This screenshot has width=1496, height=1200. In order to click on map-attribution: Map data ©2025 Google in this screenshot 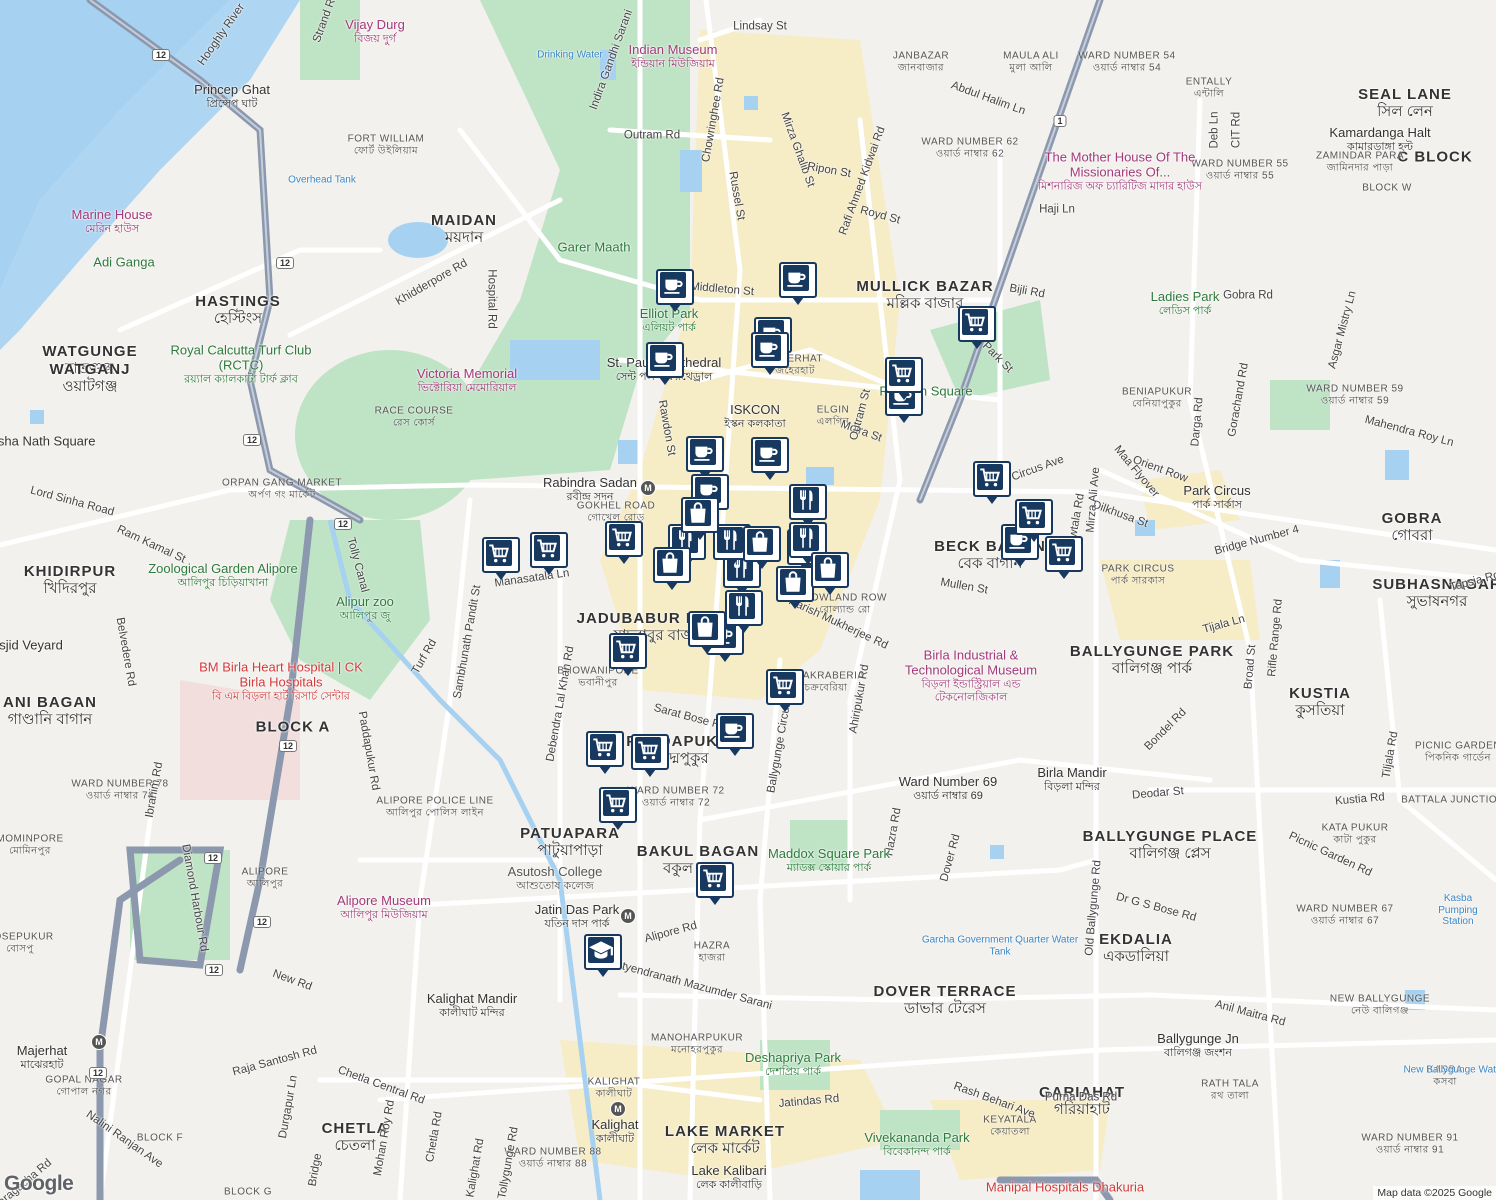, I will do `click(1434, 1193)`.